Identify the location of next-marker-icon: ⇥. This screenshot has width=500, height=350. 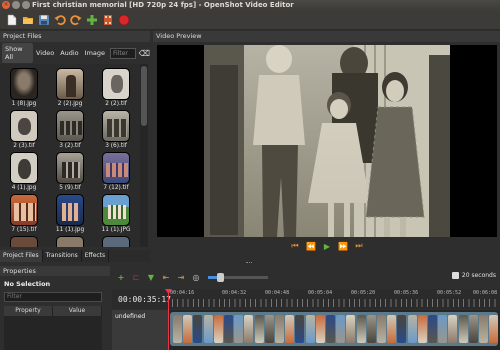
(181, 277).